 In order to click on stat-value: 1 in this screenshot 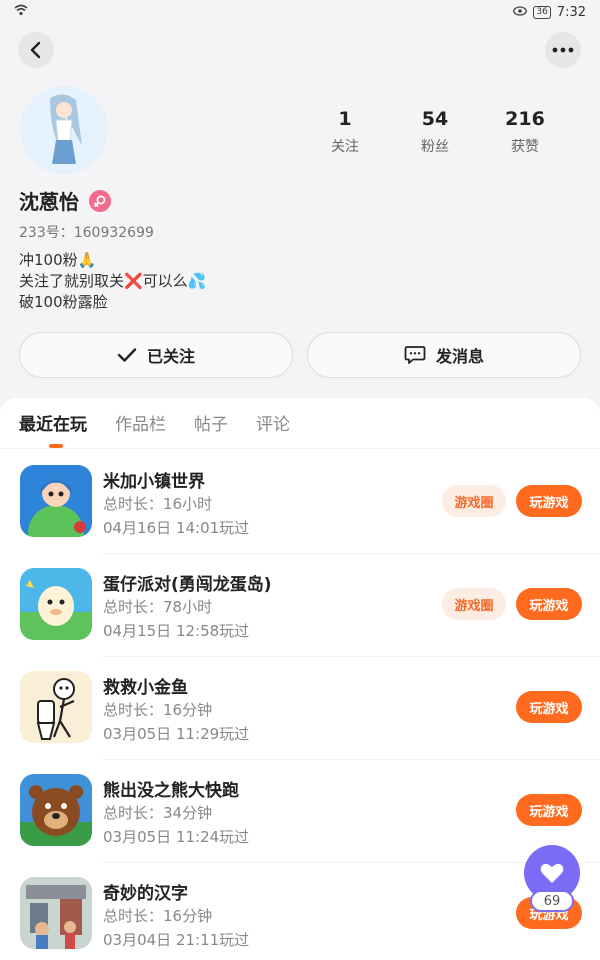, I will do `click(345, 119)`.